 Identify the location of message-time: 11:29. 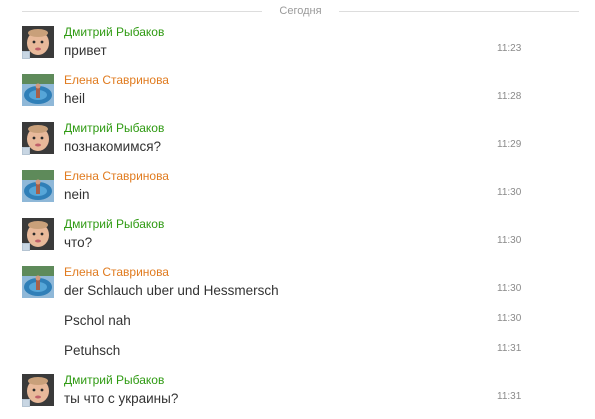
(509, 144).